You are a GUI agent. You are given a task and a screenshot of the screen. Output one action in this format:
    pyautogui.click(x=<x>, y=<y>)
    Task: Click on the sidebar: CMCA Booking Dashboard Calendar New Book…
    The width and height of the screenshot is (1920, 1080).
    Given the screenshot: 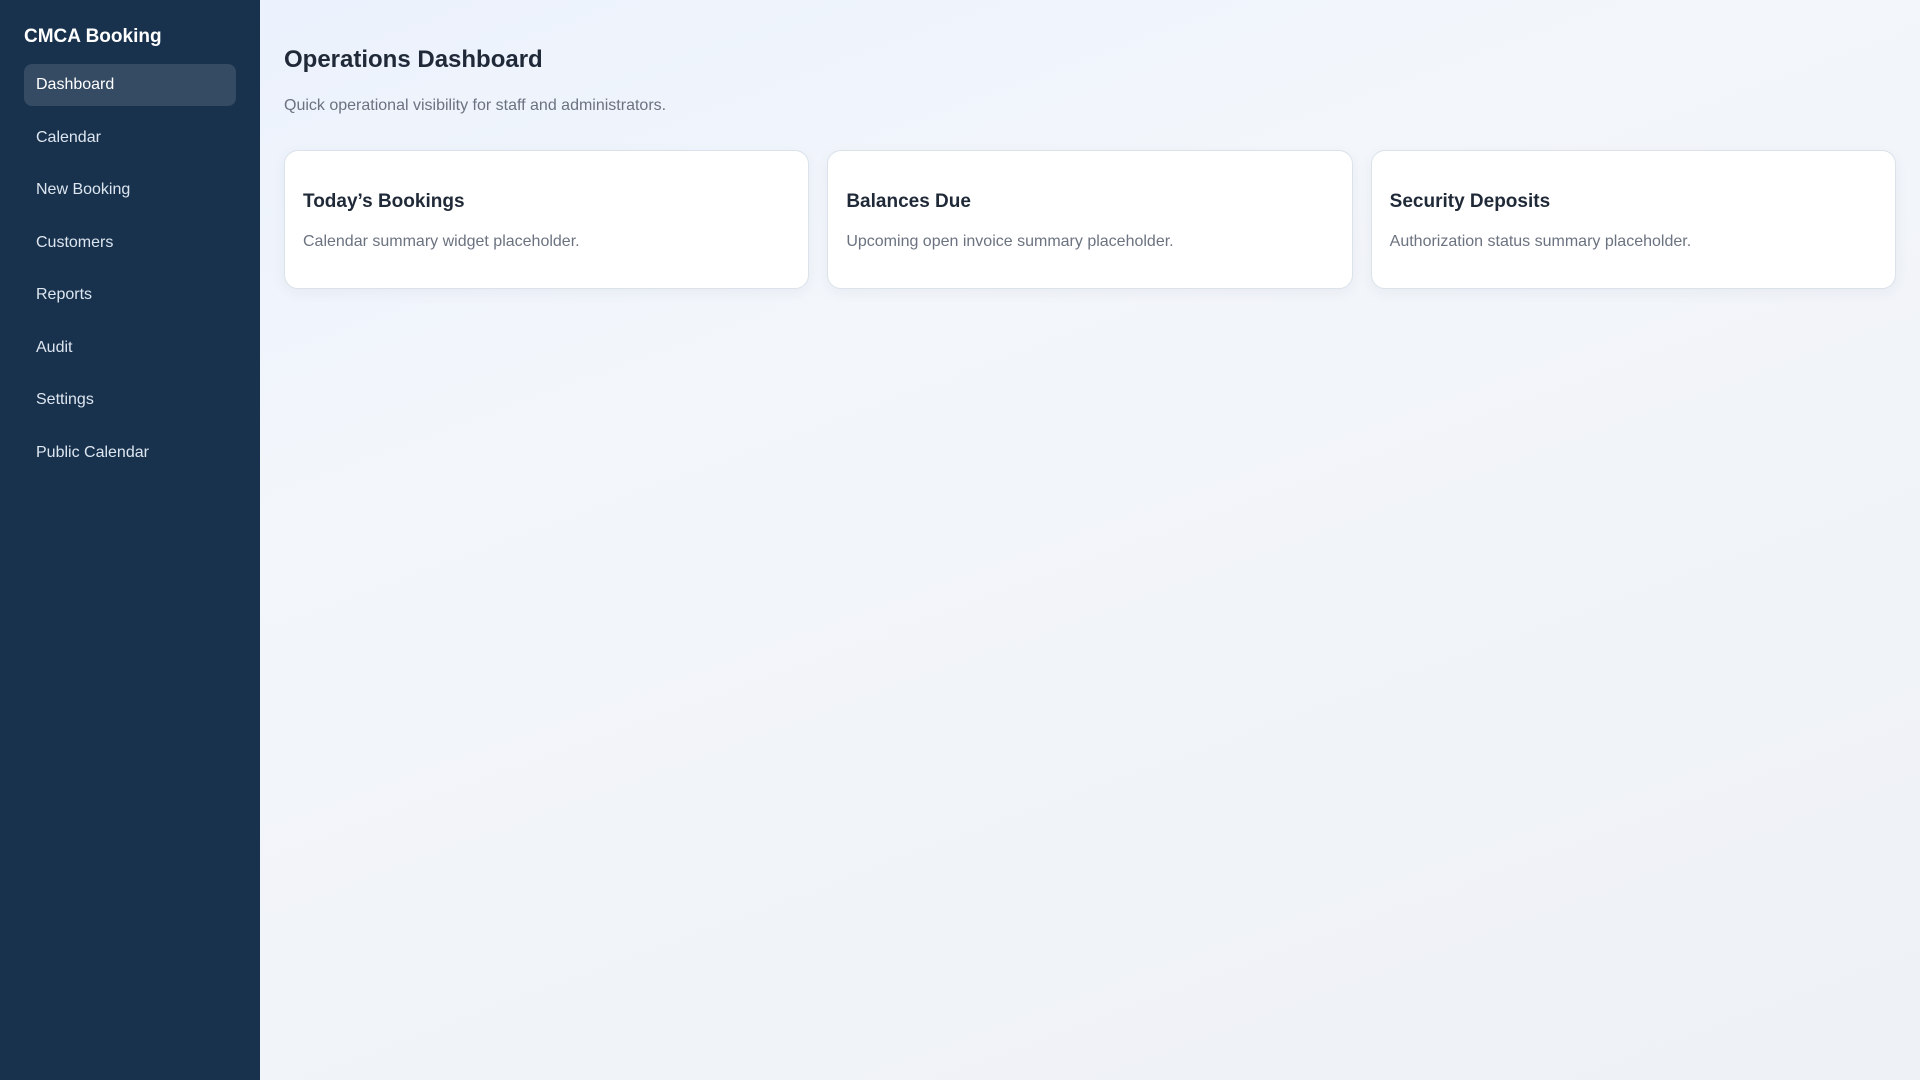 What is the action you would take?
    pyautogui.click(x=130, y=540)
    